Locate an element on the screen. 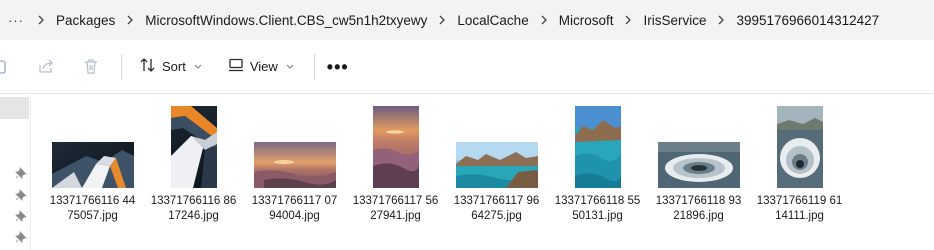 The height and width of the screenshot is (250, 934). file-name-line: 75057.jpg is located at coordinates (92, 216).